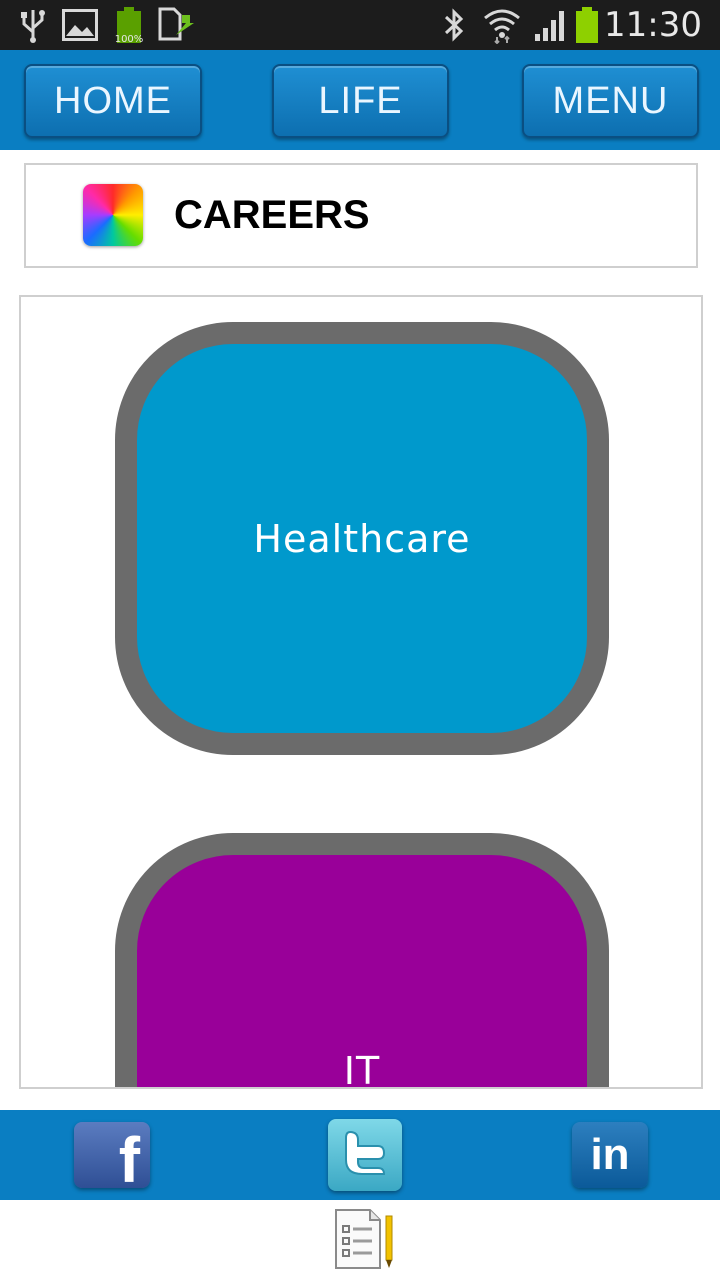 This screenshot has width=720, height=1280. I want to click on page-title: CAREERS, so click(272, 215).